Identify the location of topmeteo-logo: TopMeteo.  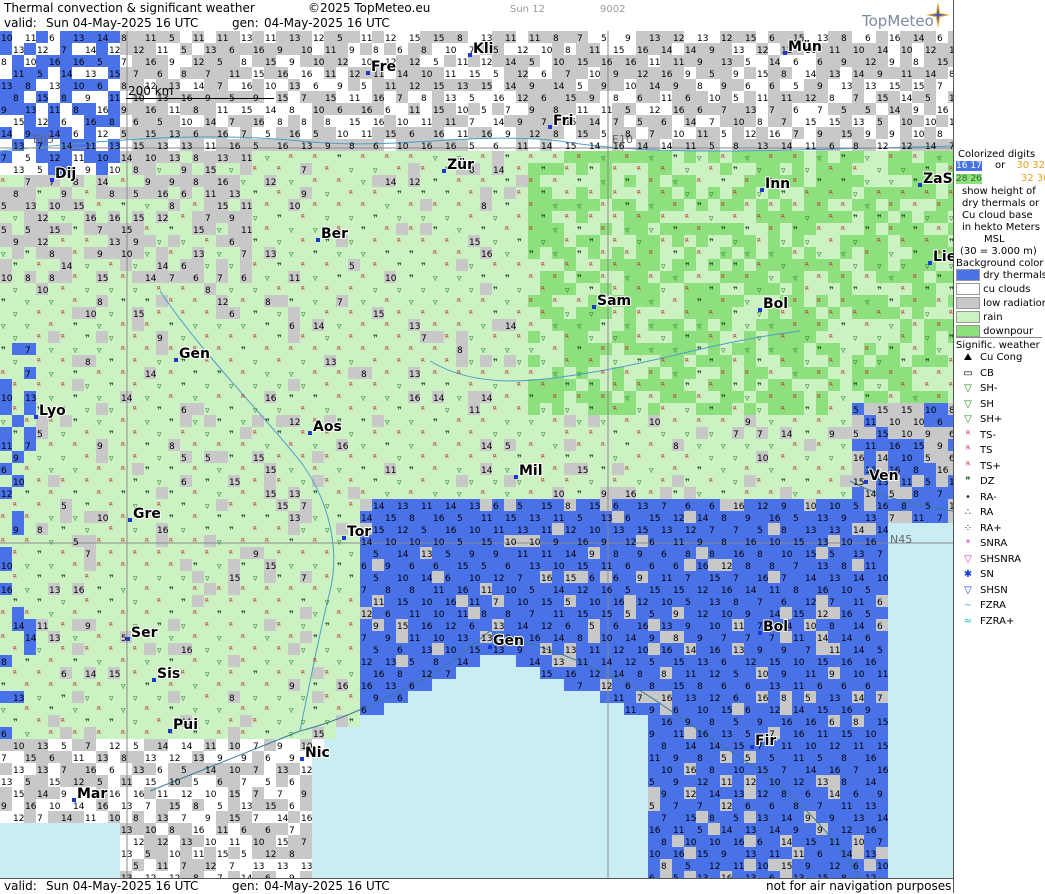
(898, 21).